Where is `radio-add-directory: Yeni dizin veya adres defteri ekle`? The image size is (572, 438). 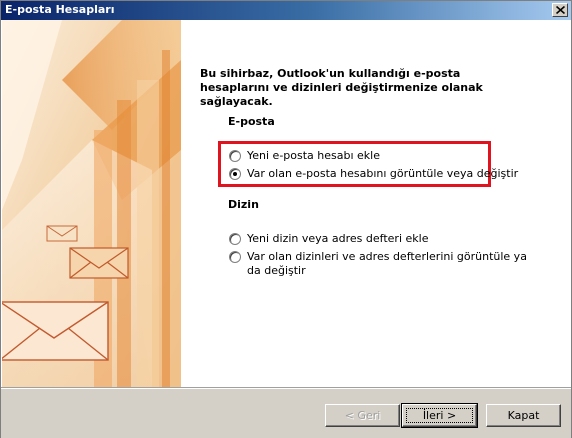 radio-add-directory: Yeni dizin veya adres defteri ekle is located at coordinates (328, 239).